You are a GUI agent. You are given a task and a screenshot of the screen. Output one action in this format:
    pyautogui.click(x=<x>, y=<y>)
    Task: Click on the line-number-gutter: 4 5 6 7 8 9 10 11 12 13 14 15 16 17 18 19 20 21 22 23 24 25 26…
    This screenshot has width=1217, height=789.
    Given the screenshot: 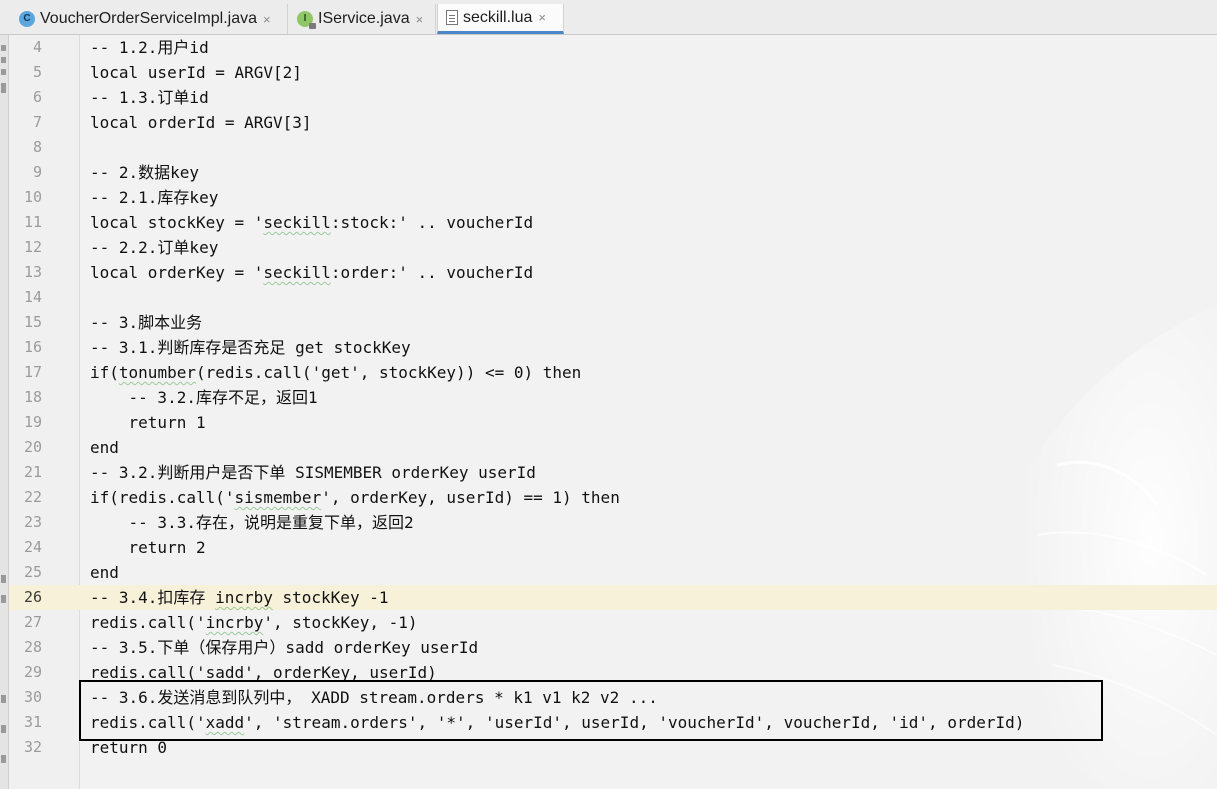 What is the action you would take?
    pyautogui.click(x=44, y=412)
    